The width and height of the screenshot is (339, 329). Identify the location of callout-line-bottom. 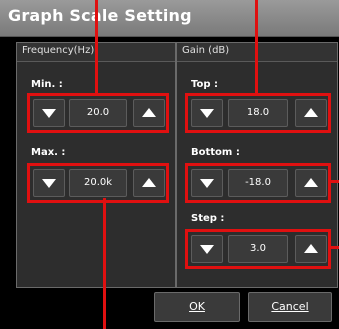
(334, 181).